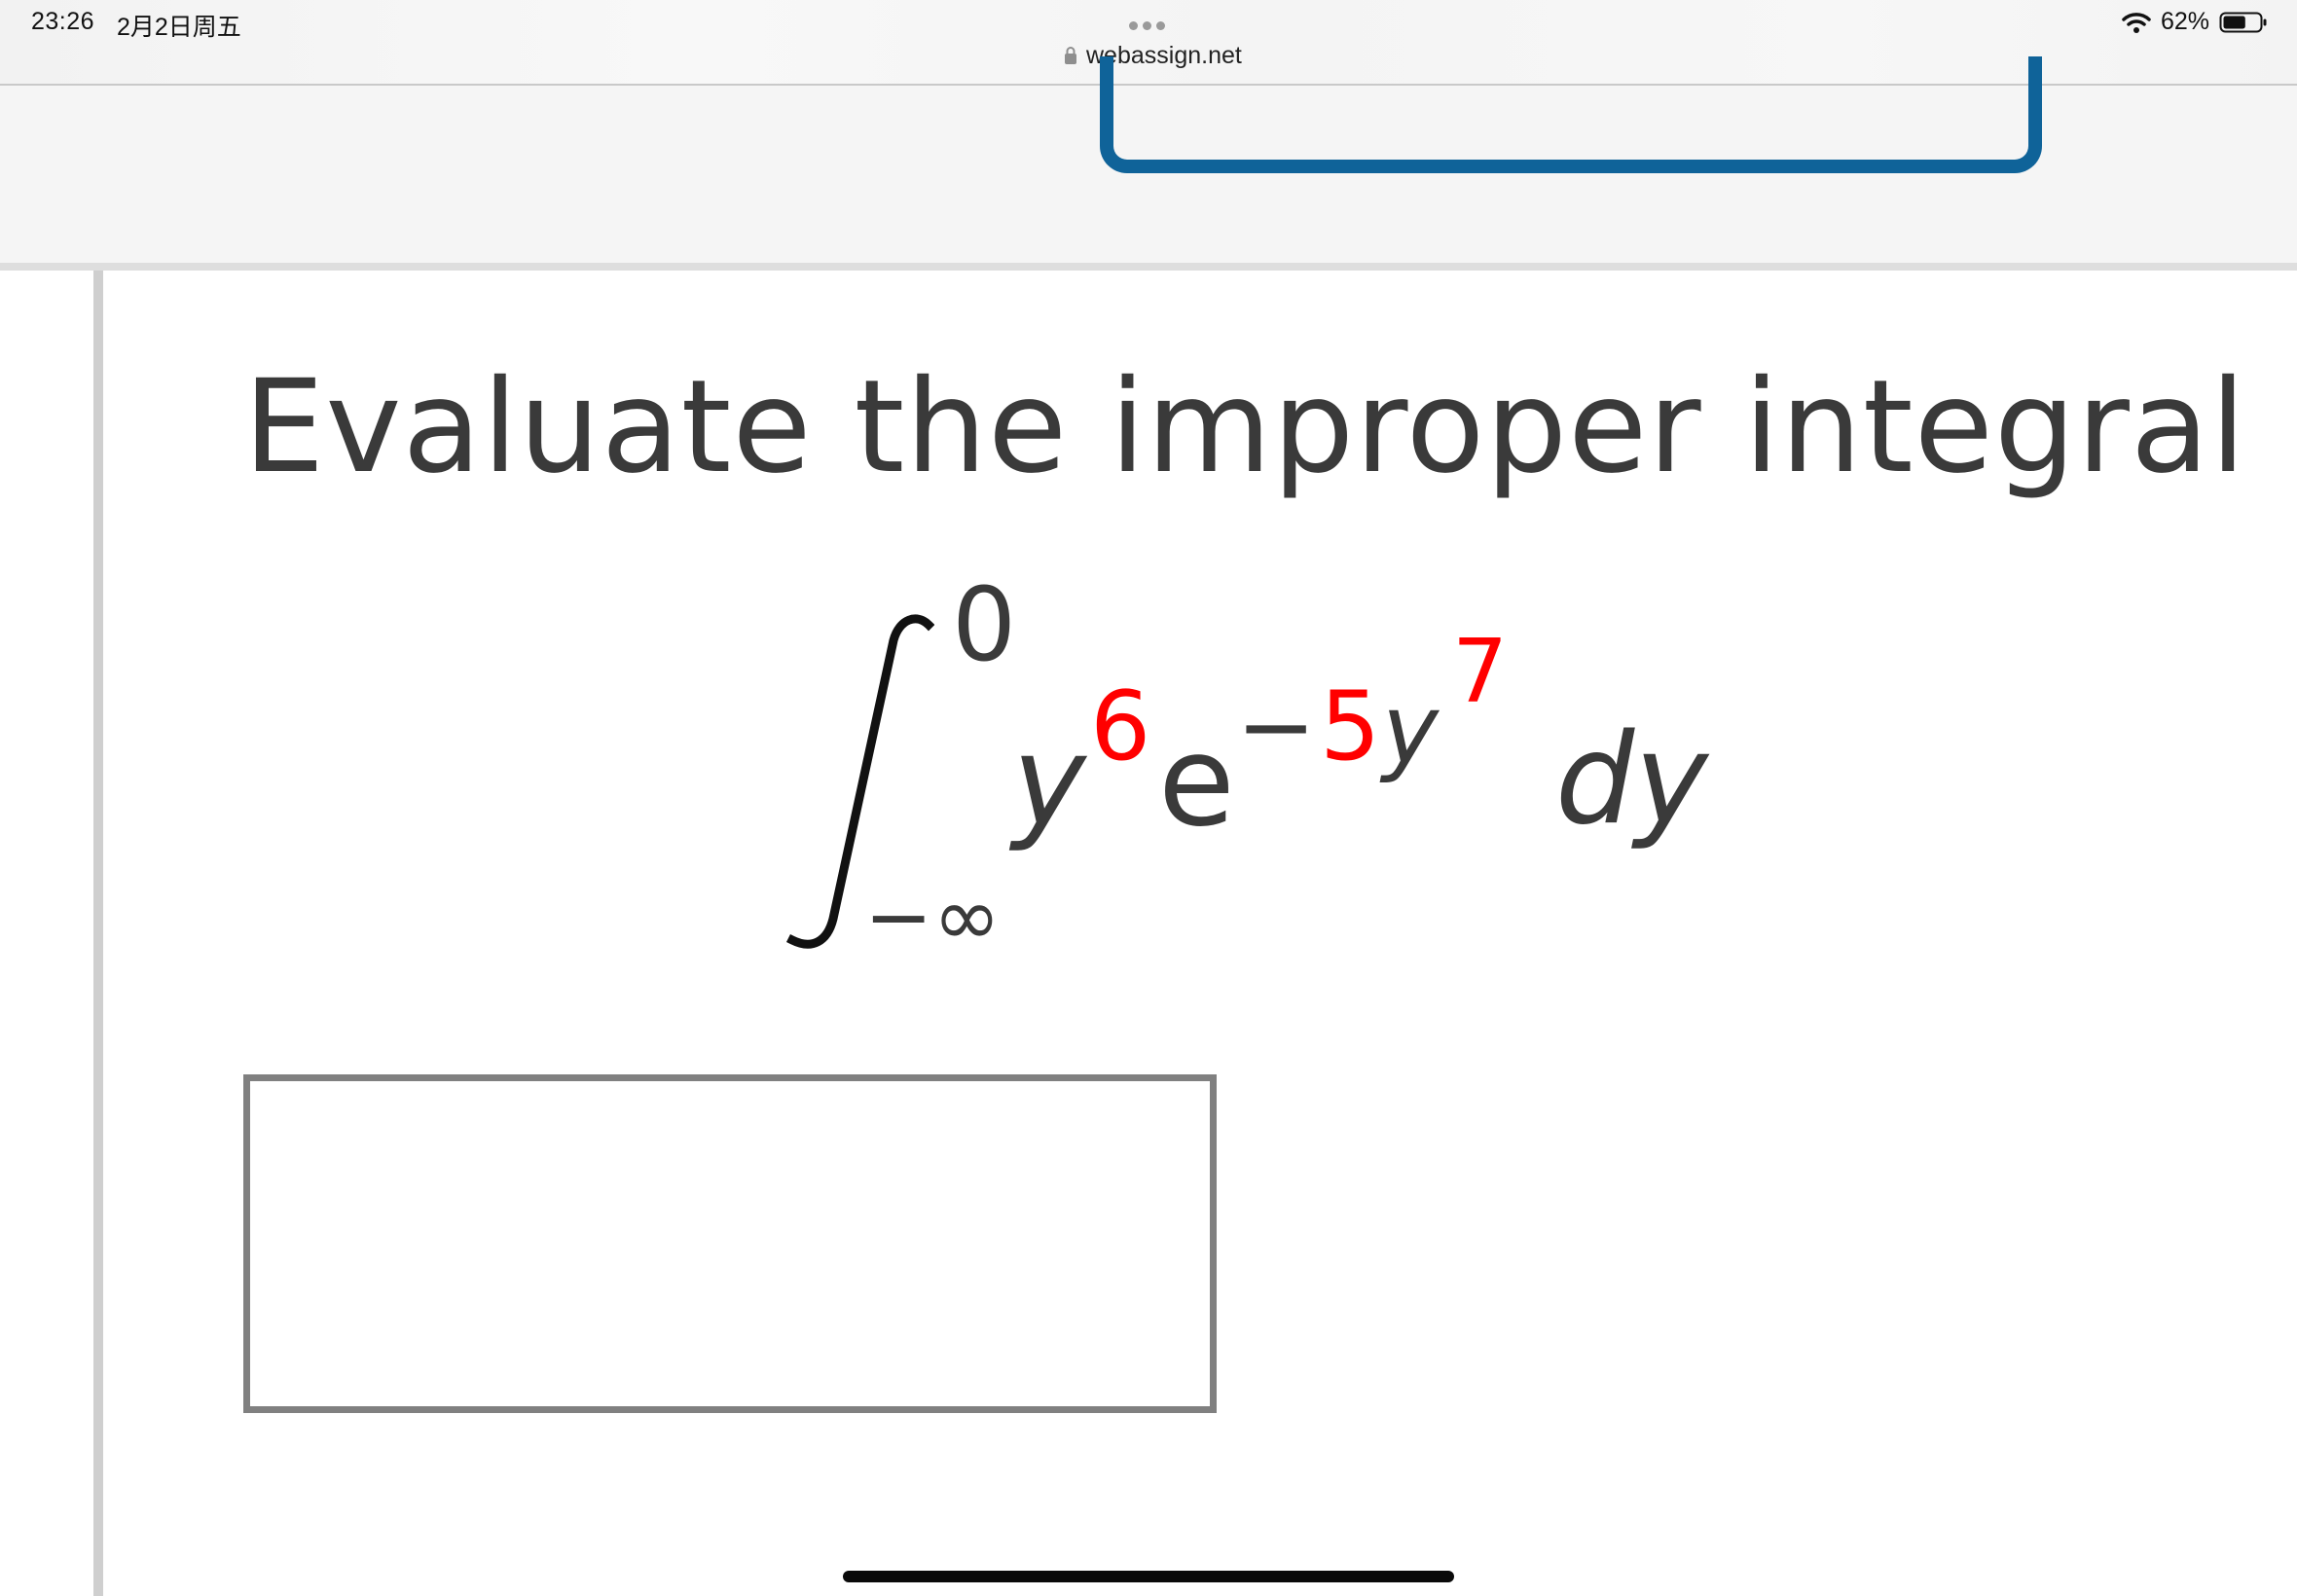 The width and height of the screenshot is (2297, 1596). What do you see at coordinates (730, 1243) in the screenshot?
I see `answer-input` at bounding box center [730, 1243].